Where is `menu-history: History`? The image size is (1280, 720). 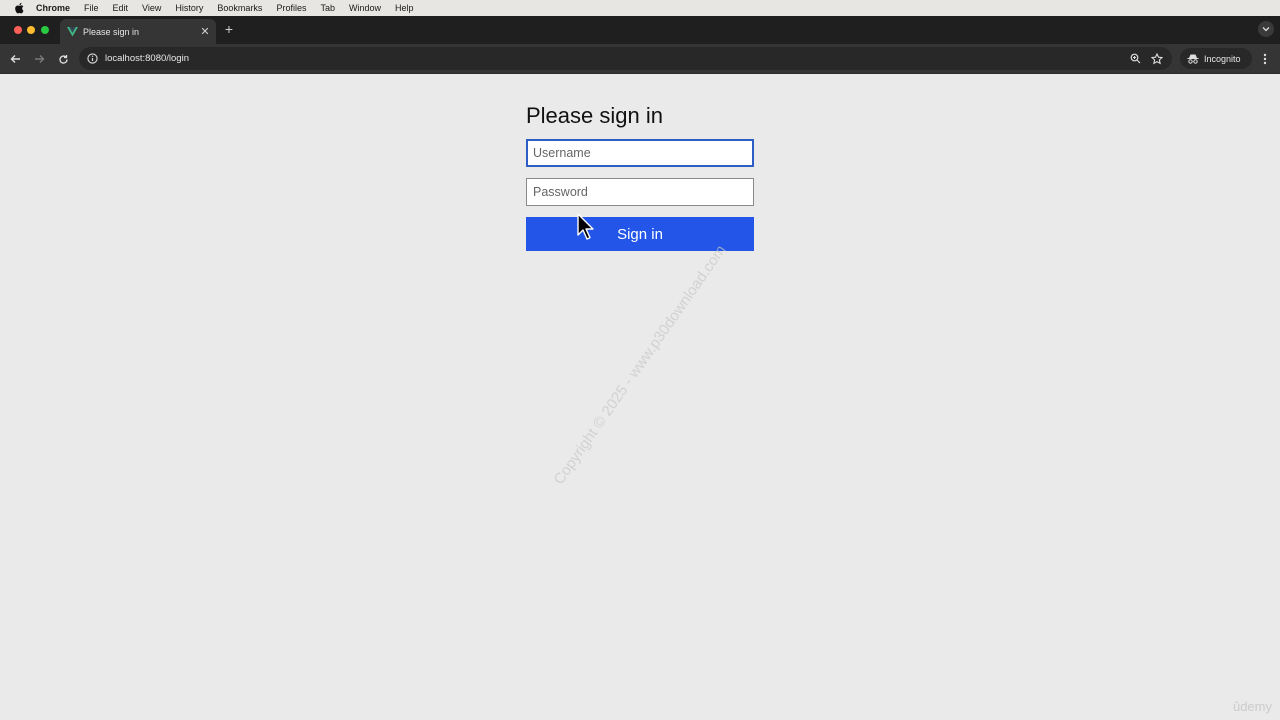
menu-history: History is located at coordinates (189, 8).